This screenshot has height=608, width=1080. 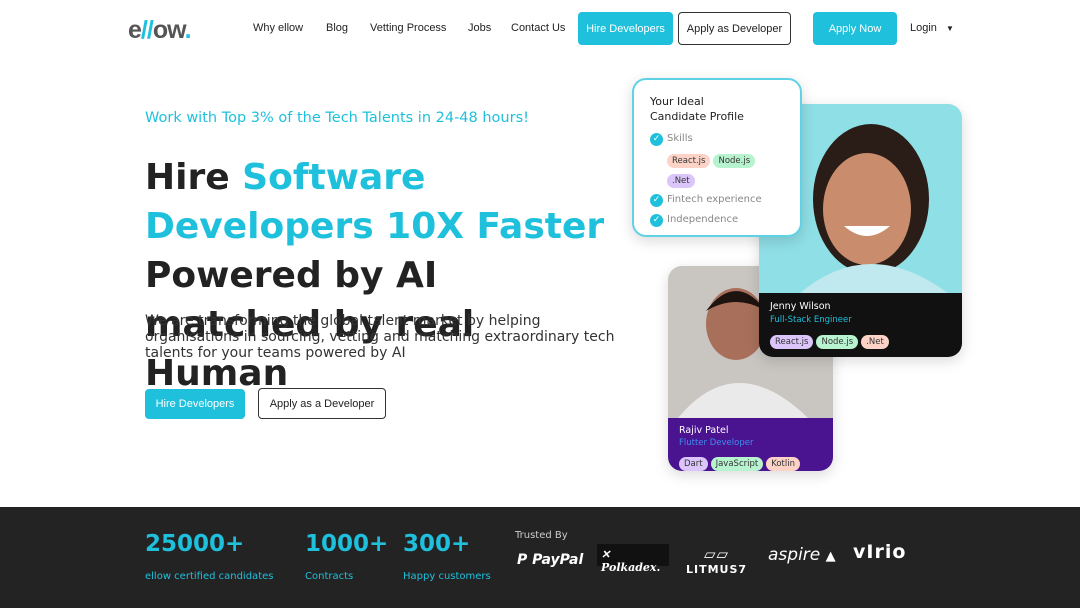 What do you see at coordinates (160, 30) in the screenshot?
I see `ellow-logo: e//ow.` at bounding box center [160, 30].